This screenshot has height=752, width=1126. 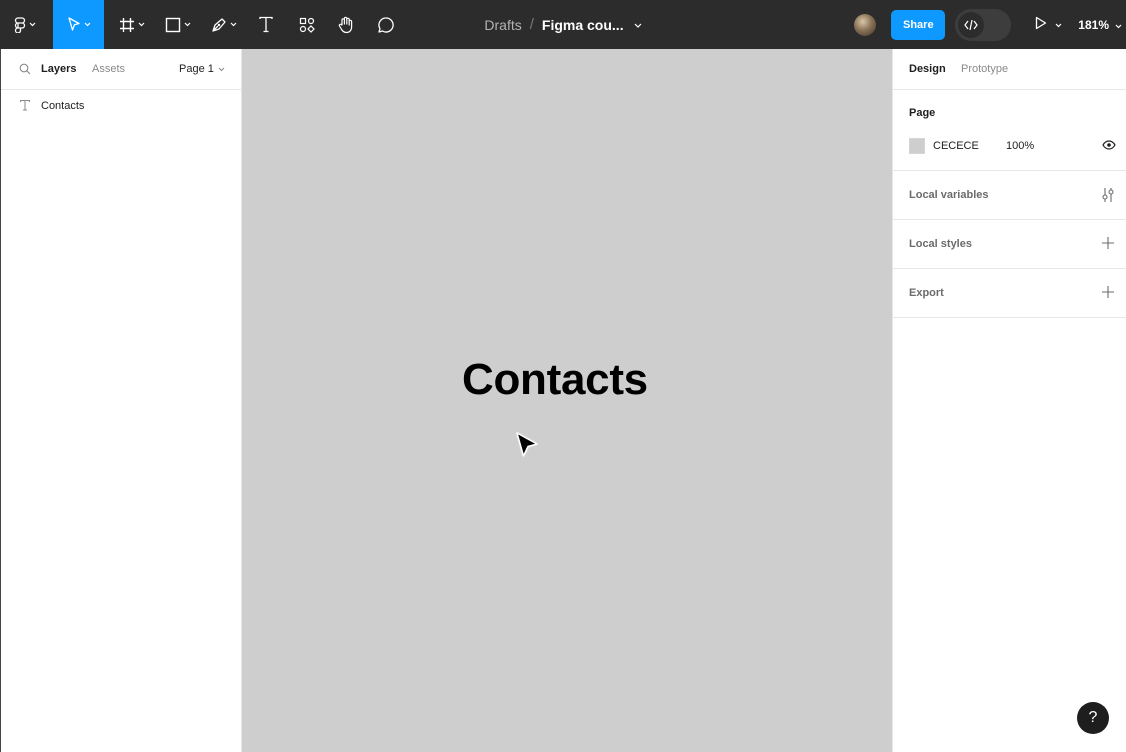 What do you see at coordinates (1108, 196) in the screenshot?
I see `variables-sliders-icon` at bounding box center [1108, 196].